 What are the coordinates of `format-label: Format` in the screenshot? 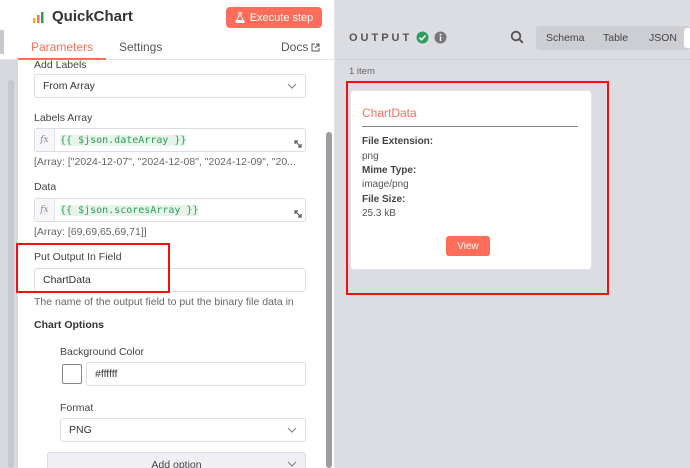 It's located at (77, 408).